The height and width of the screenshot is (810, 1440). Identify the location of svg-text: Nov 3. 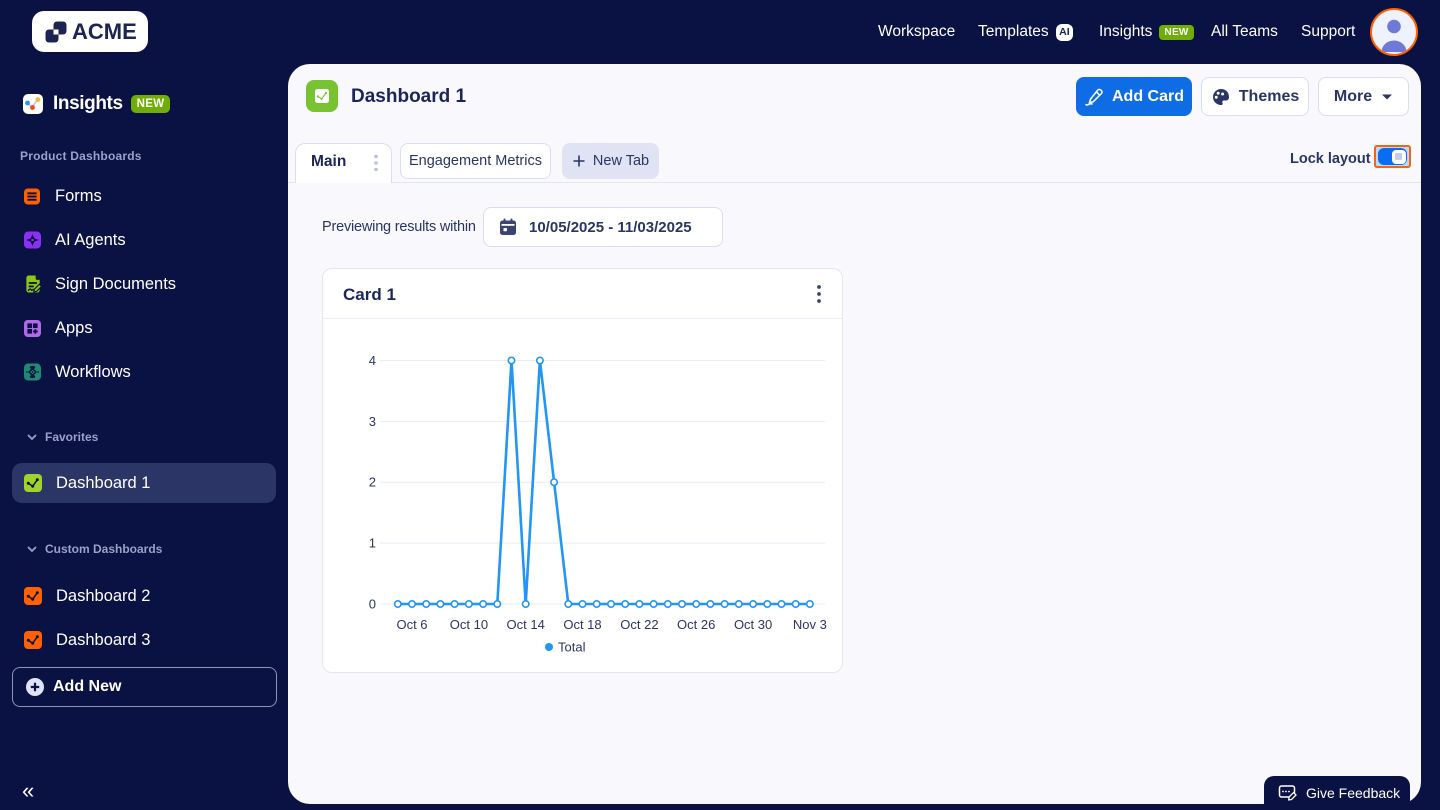
(810, 624).